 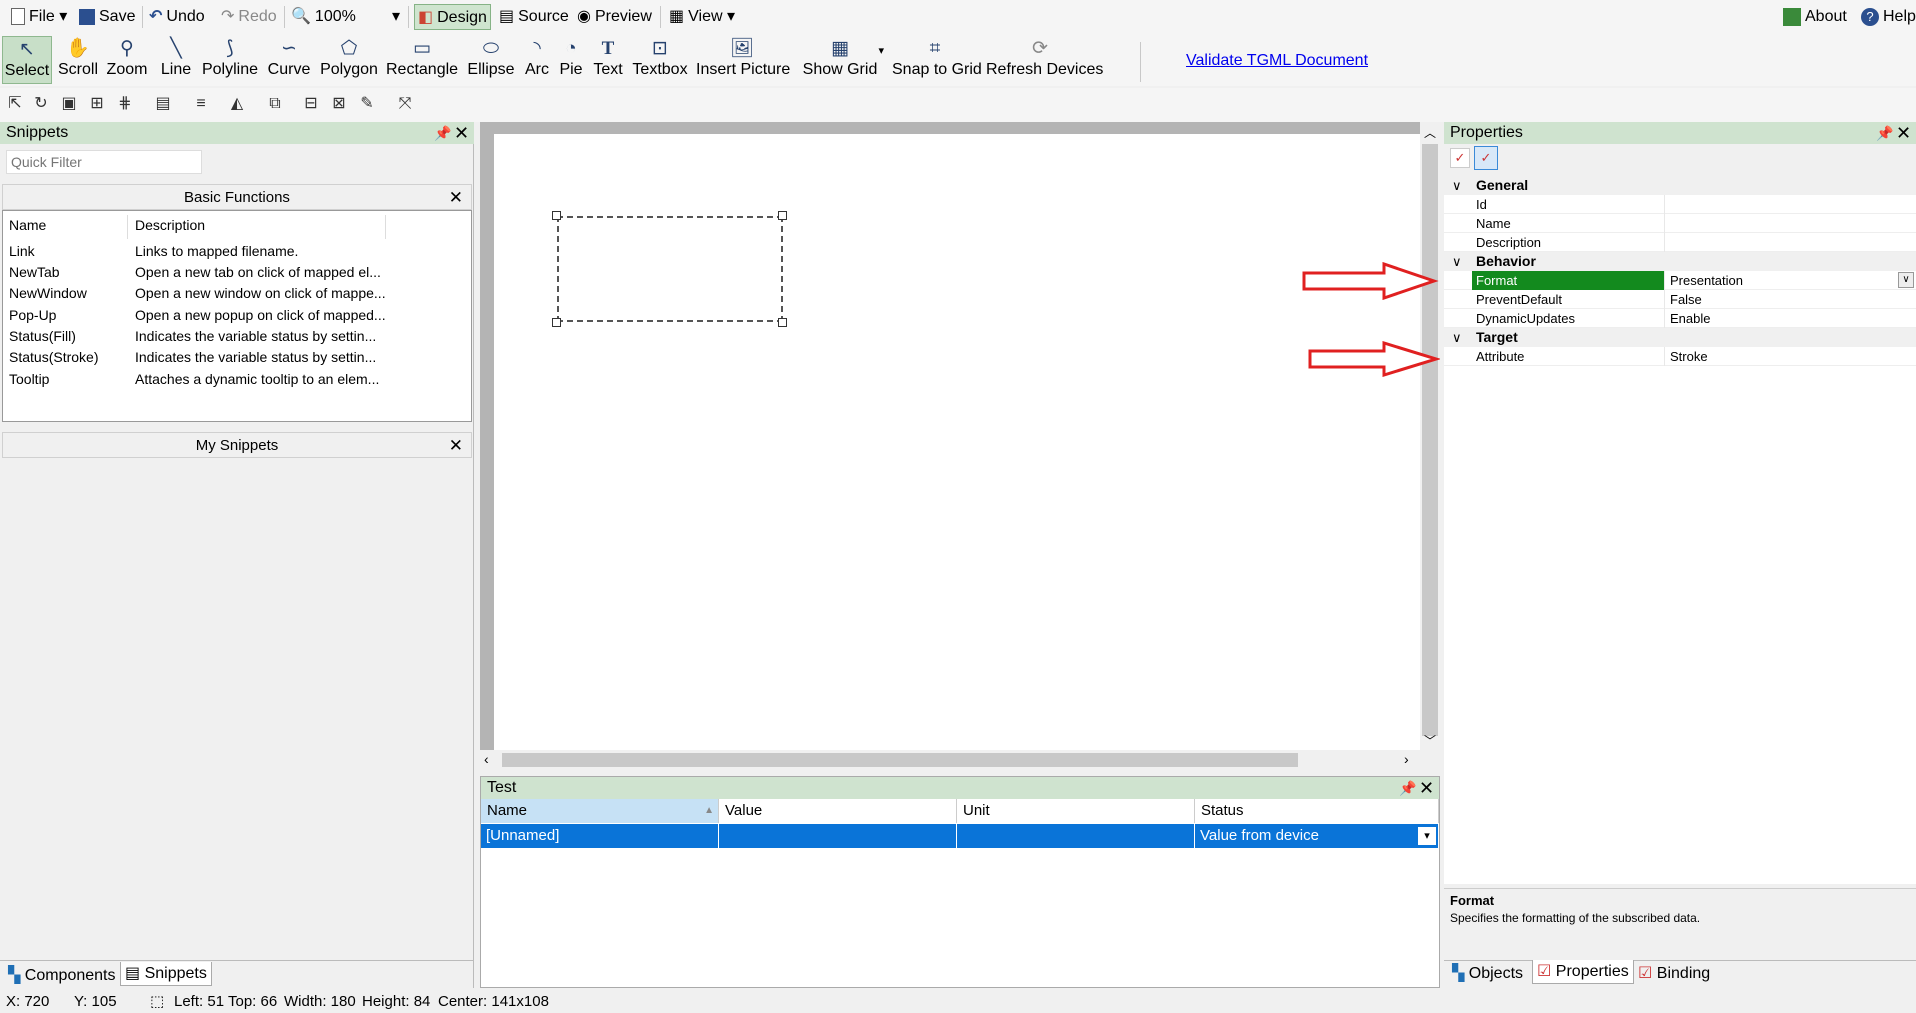 I want to click on tool-ellipse: ⬭ Ellipse, so click(x=491, y=60).